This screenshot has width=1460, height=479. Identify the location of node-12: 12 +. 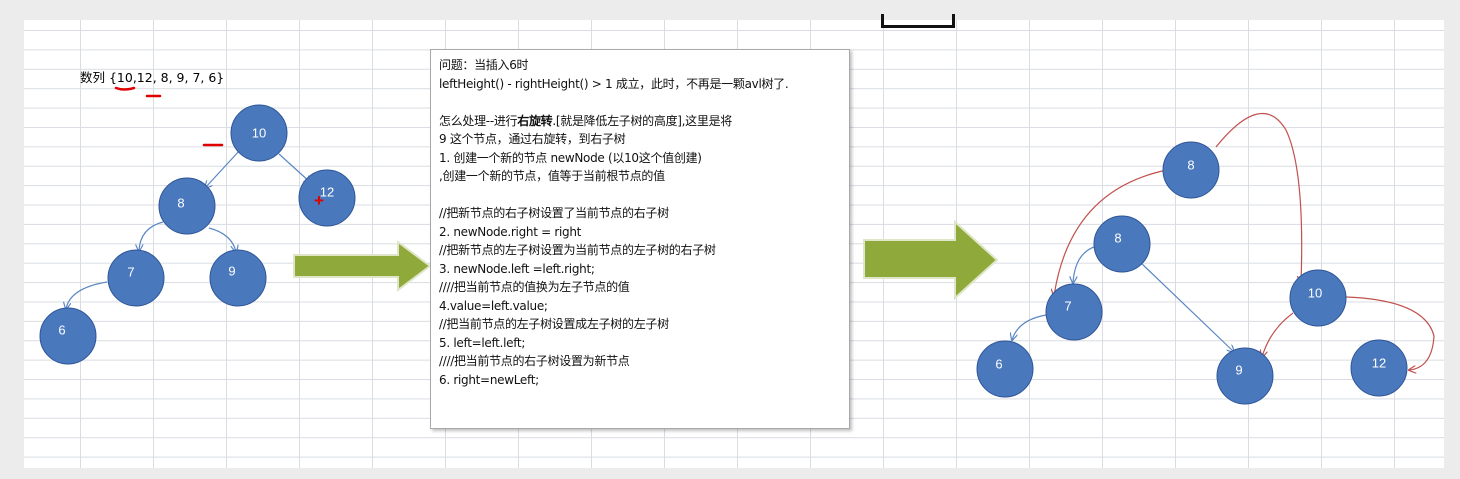
(327, 198).